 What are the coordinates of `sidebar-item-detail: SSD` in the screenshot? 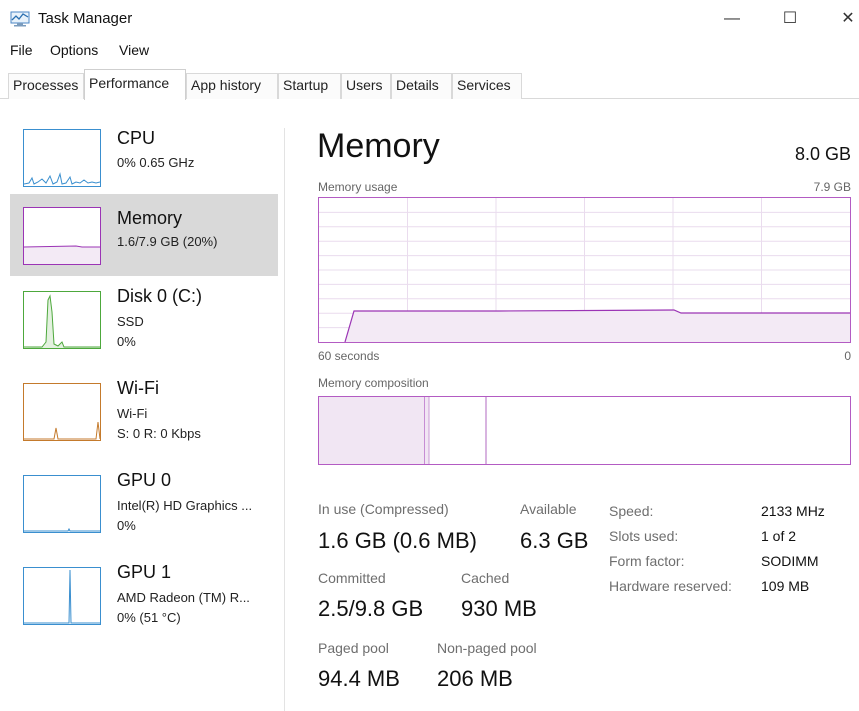 It's located at (130, 321).